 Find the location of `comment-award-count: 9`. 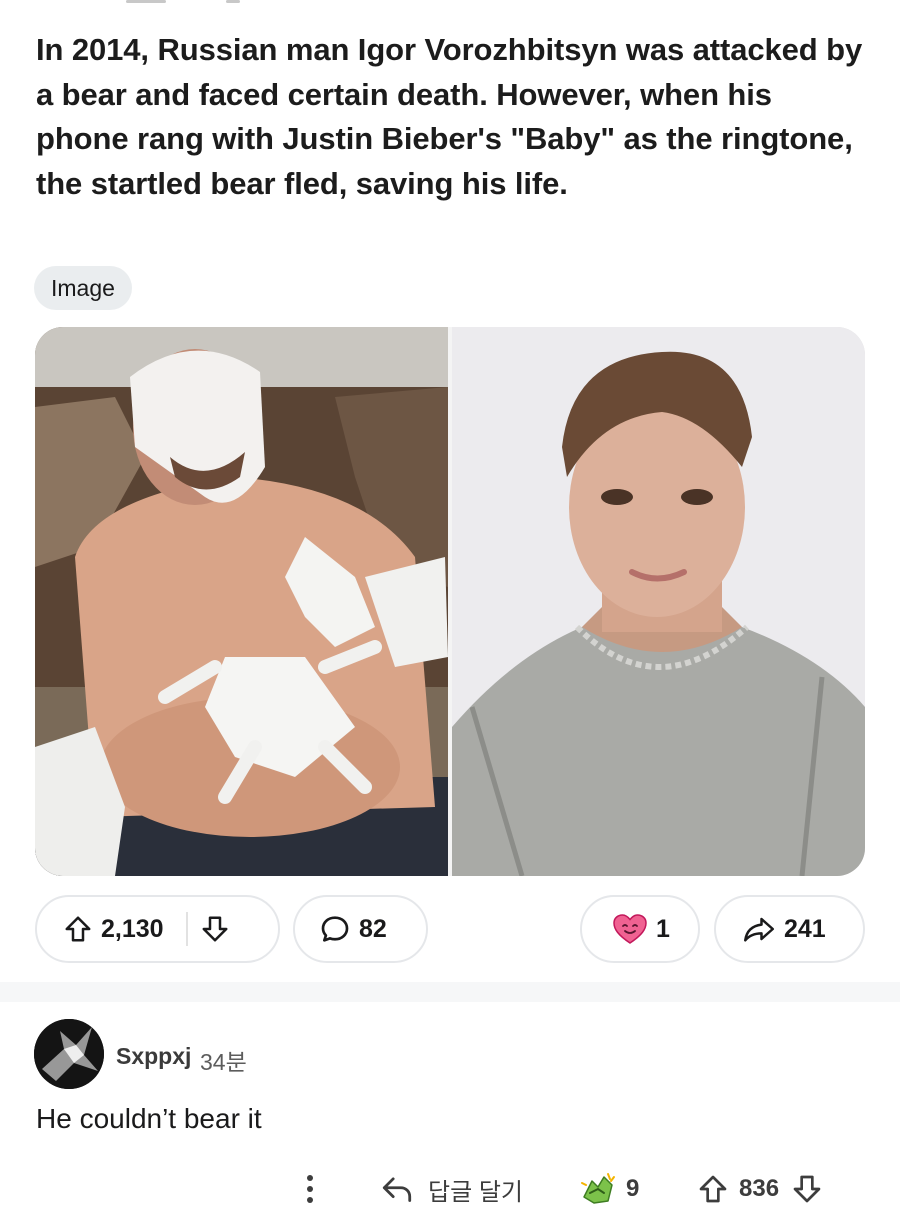

comment-award-count: 9 is located at coordinates (633, 1188).